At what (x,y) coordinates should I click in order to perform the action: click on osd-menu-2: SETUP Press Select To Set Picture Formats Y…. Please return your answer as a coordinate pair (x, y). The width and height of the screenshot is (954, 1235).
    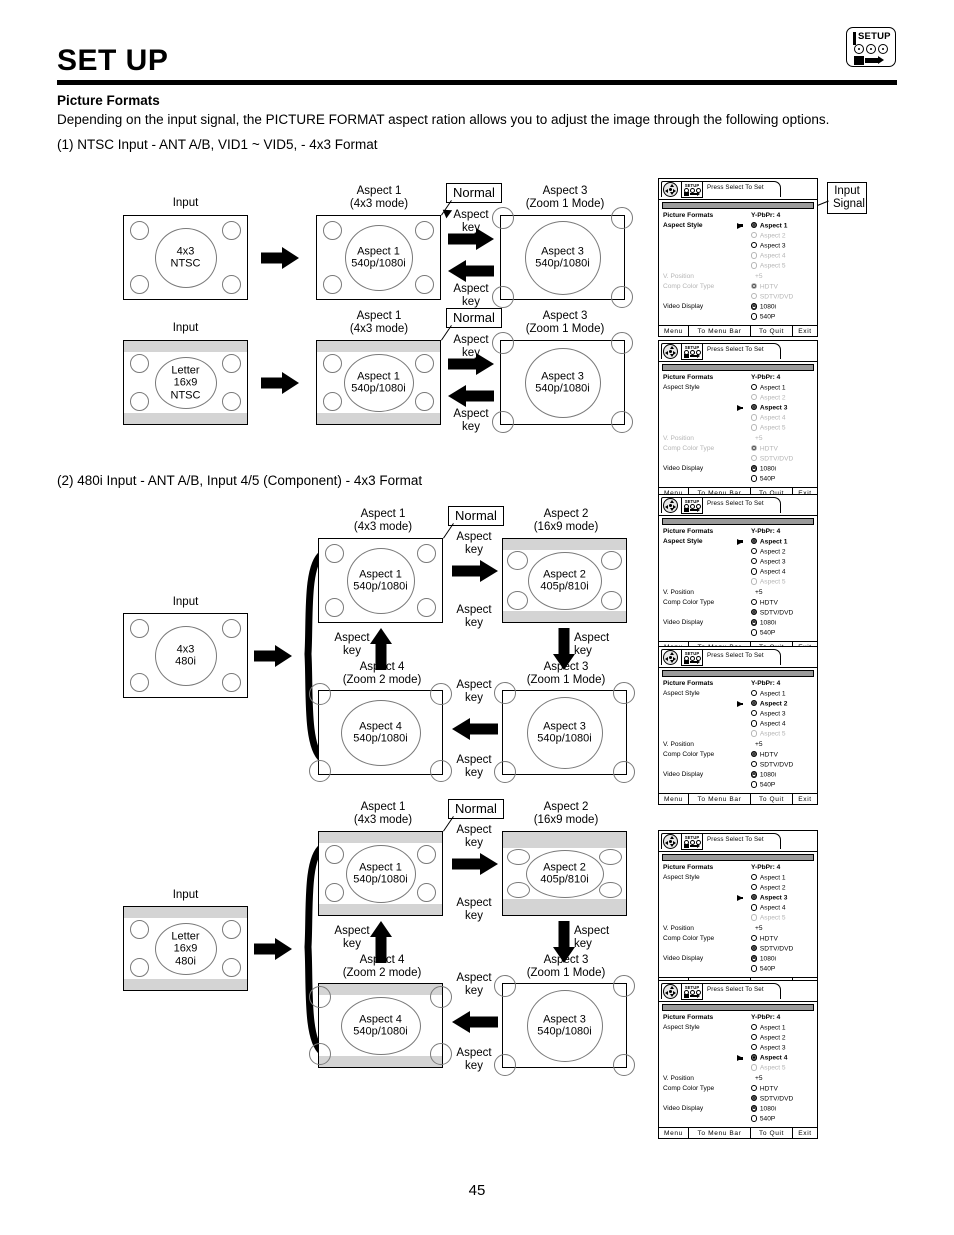
    Looking at the image, I should click on (738, 420).